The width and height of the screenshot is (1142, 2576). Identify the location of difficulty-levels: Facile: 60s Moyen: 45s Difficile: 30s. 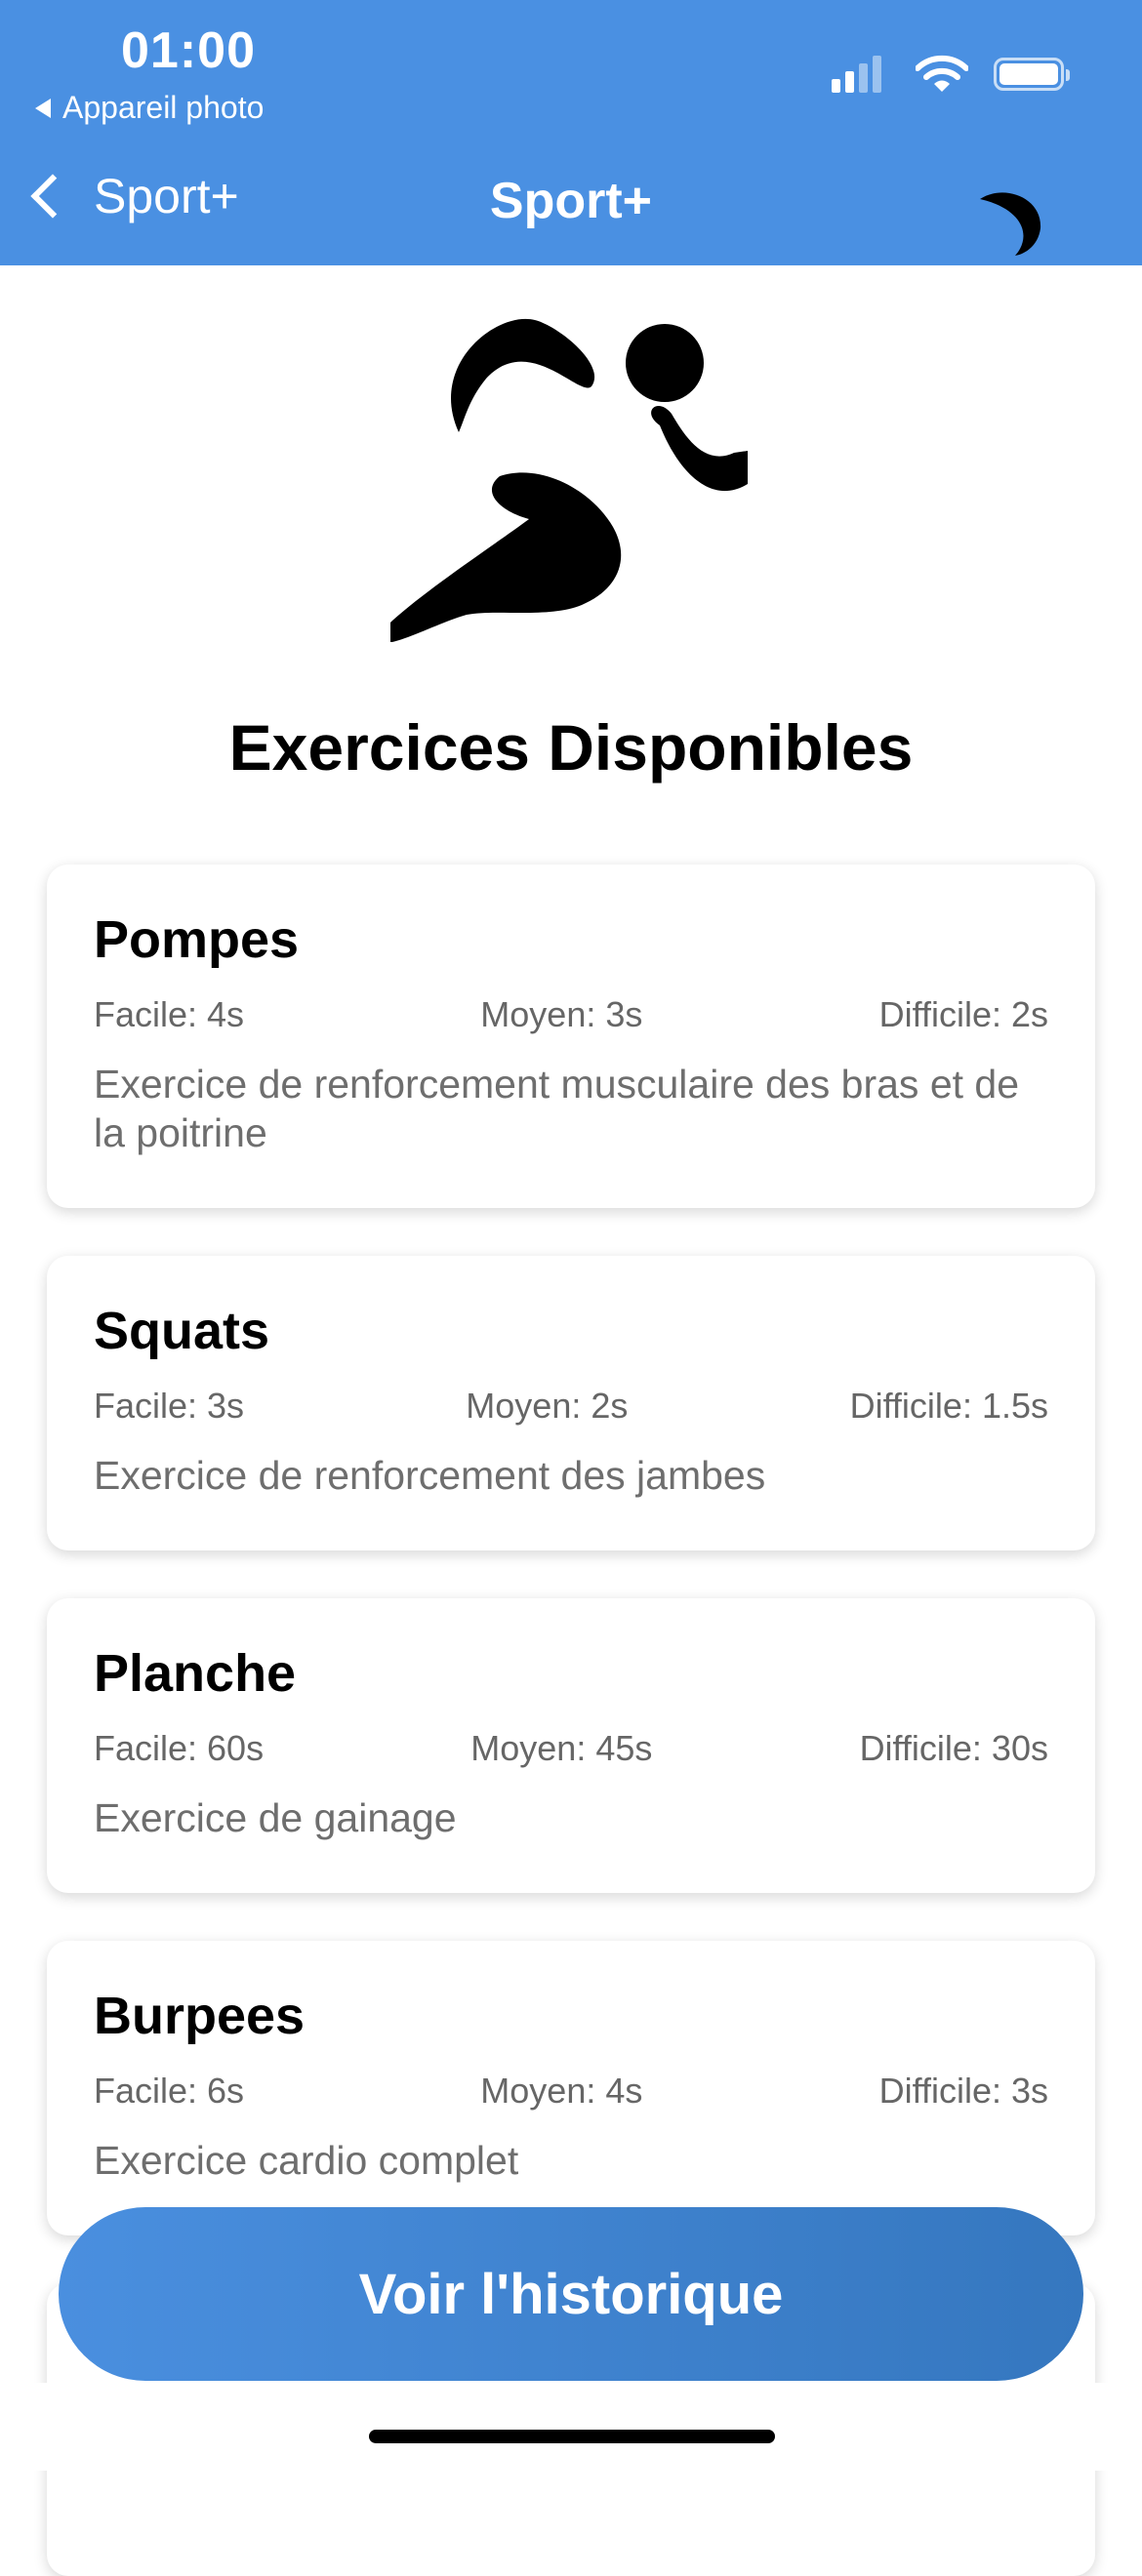
(571, 1748).